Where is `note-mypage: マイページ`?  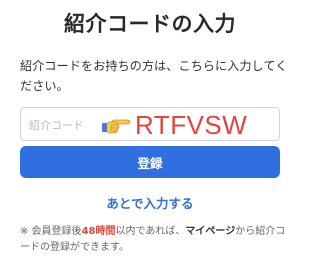 note-mypage: マイページ is located at coordinates (210, 231).